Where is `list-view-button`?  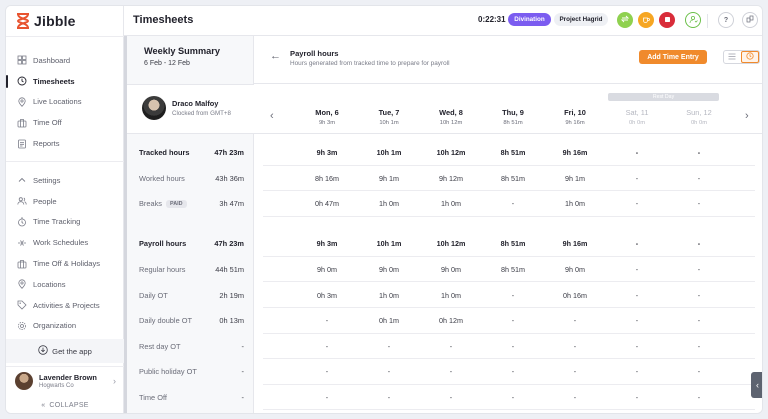
list-view-button is located at coordinates (732, 57).